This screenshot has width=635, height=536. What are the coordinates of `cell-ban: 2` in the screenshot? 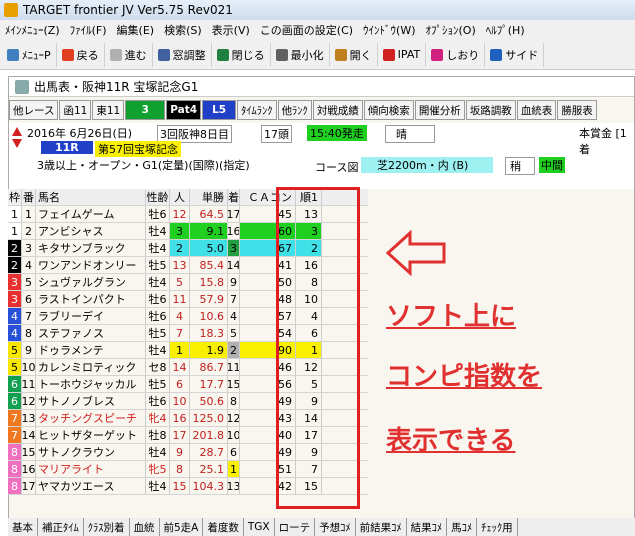 It's located at (29, 231).